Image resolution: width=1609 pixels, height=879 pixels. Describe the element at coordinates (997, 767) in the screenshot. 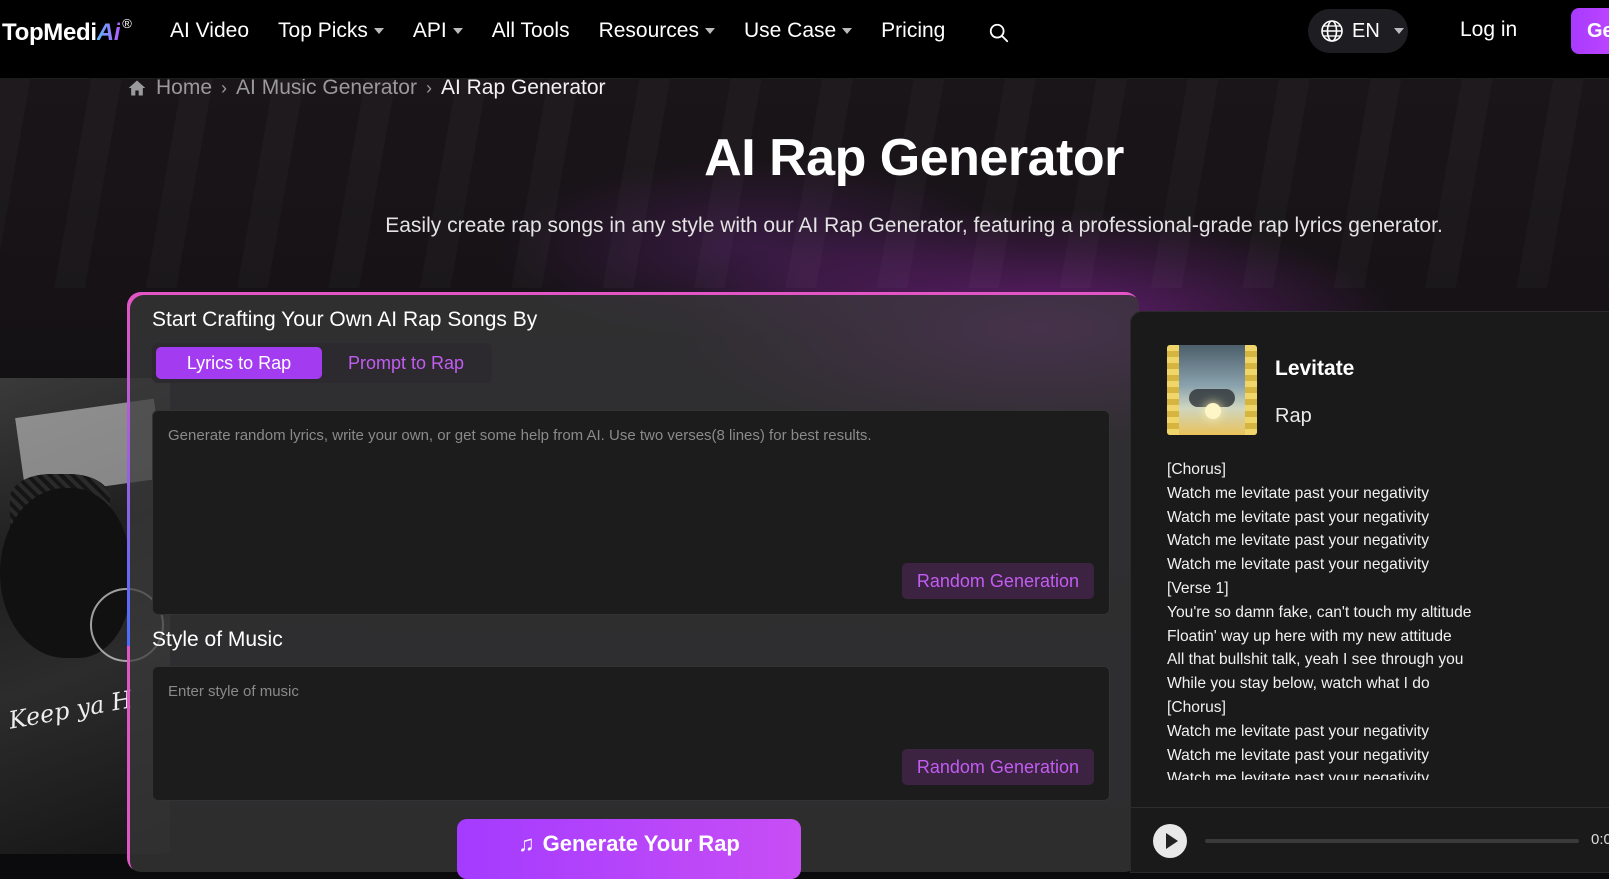

I see `random-style-button: Random Generation` at that location.